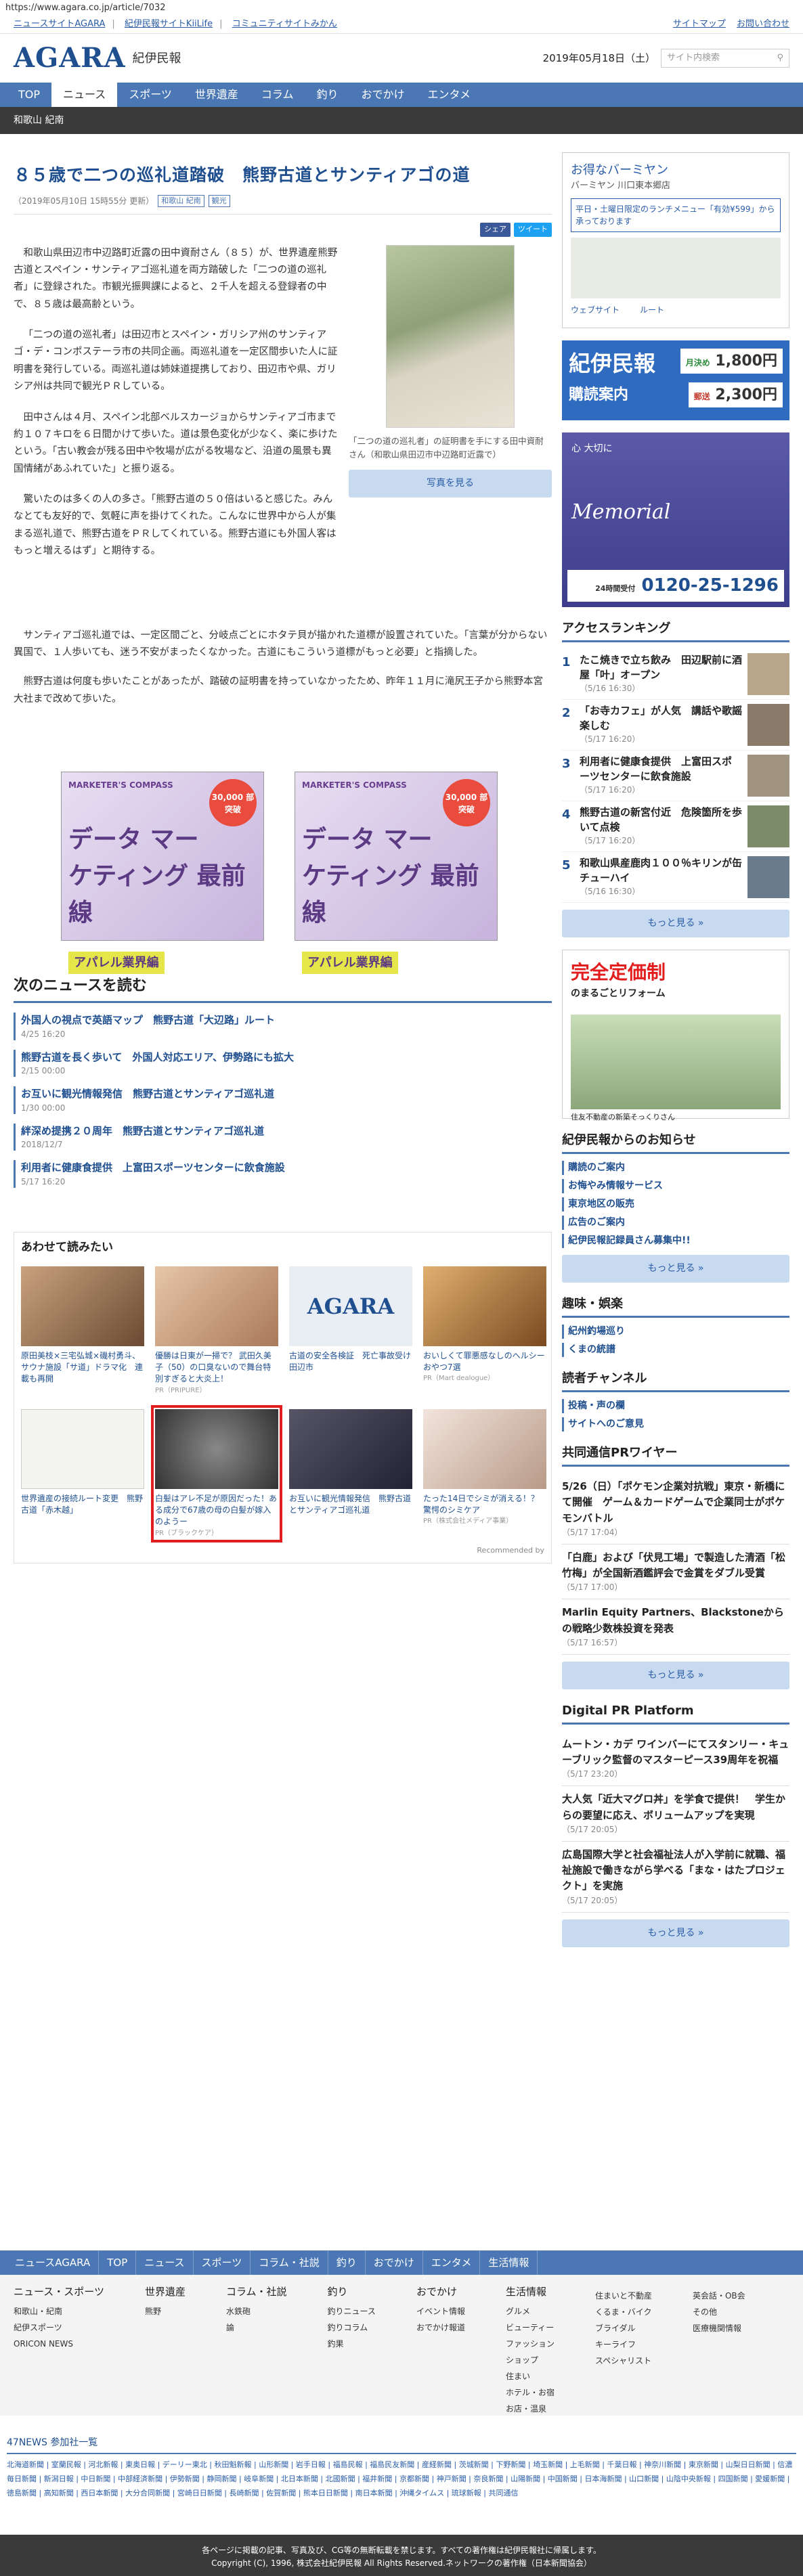  What do you see at coordinates (780, 58) in the screenshot?
I see `search-icon: ⚲` at bounding box center [780, 58].